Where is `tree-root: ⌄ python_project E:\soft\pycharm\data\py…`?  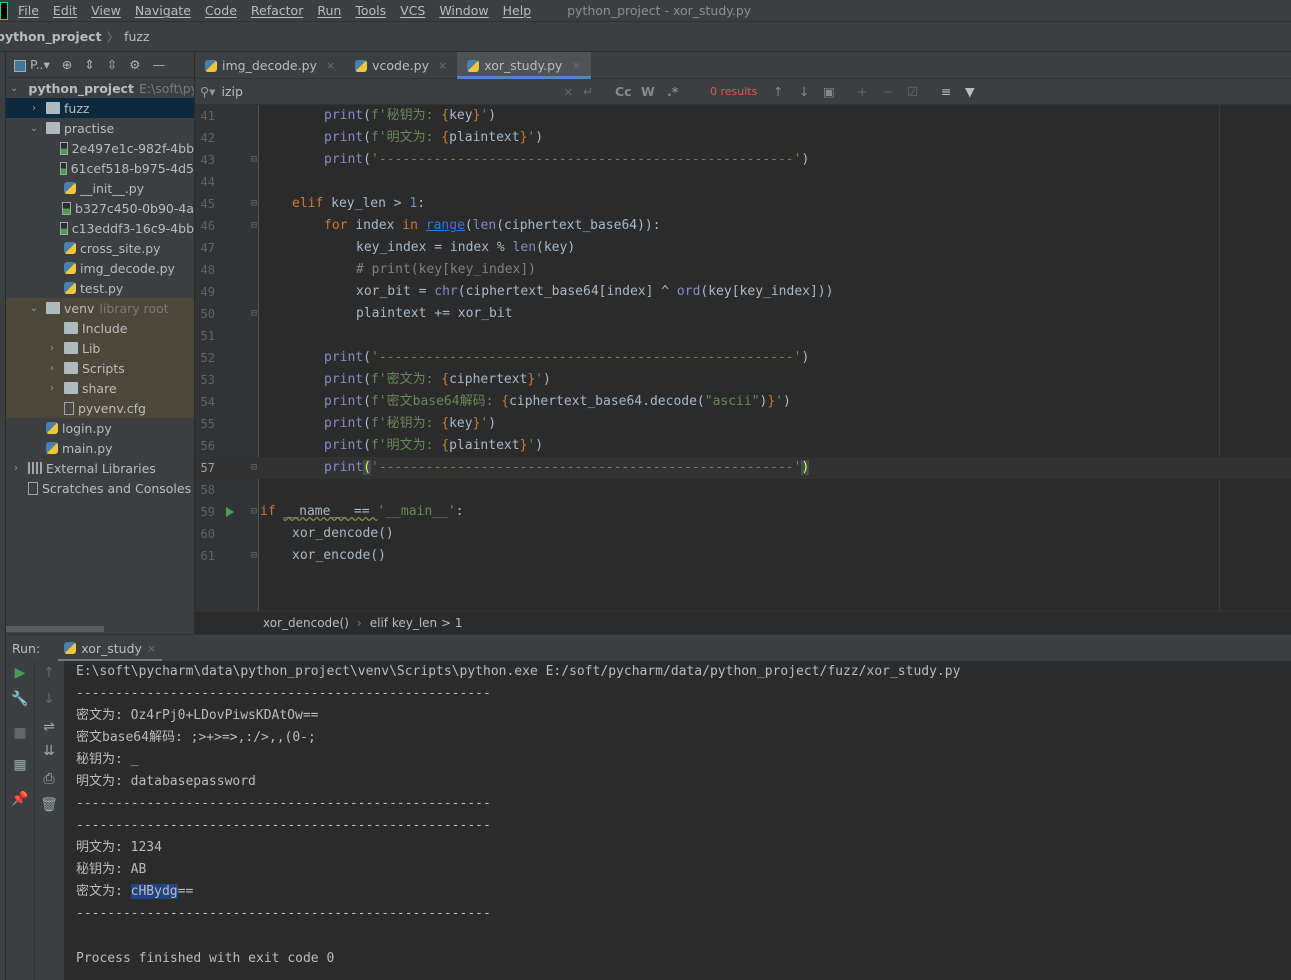 tree-root: ⌄ python_project E:\soft\pycharm\data\py… is located at coordinates (100, 88).